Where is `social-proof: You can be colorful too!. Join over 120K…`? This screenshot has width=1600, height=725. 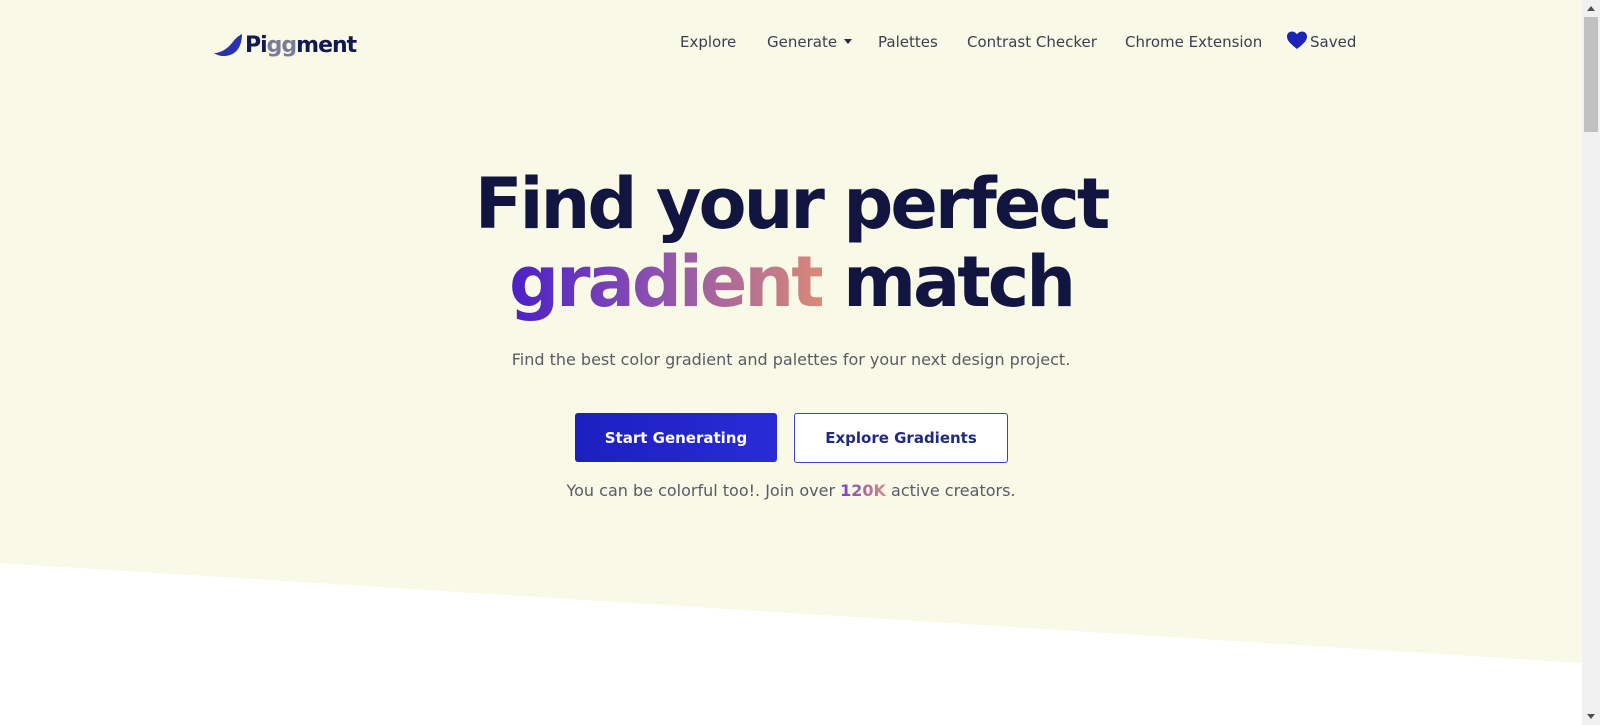
social-proof: You can be colorful too!. Join over 120K… is located at coordinates (791, 490).